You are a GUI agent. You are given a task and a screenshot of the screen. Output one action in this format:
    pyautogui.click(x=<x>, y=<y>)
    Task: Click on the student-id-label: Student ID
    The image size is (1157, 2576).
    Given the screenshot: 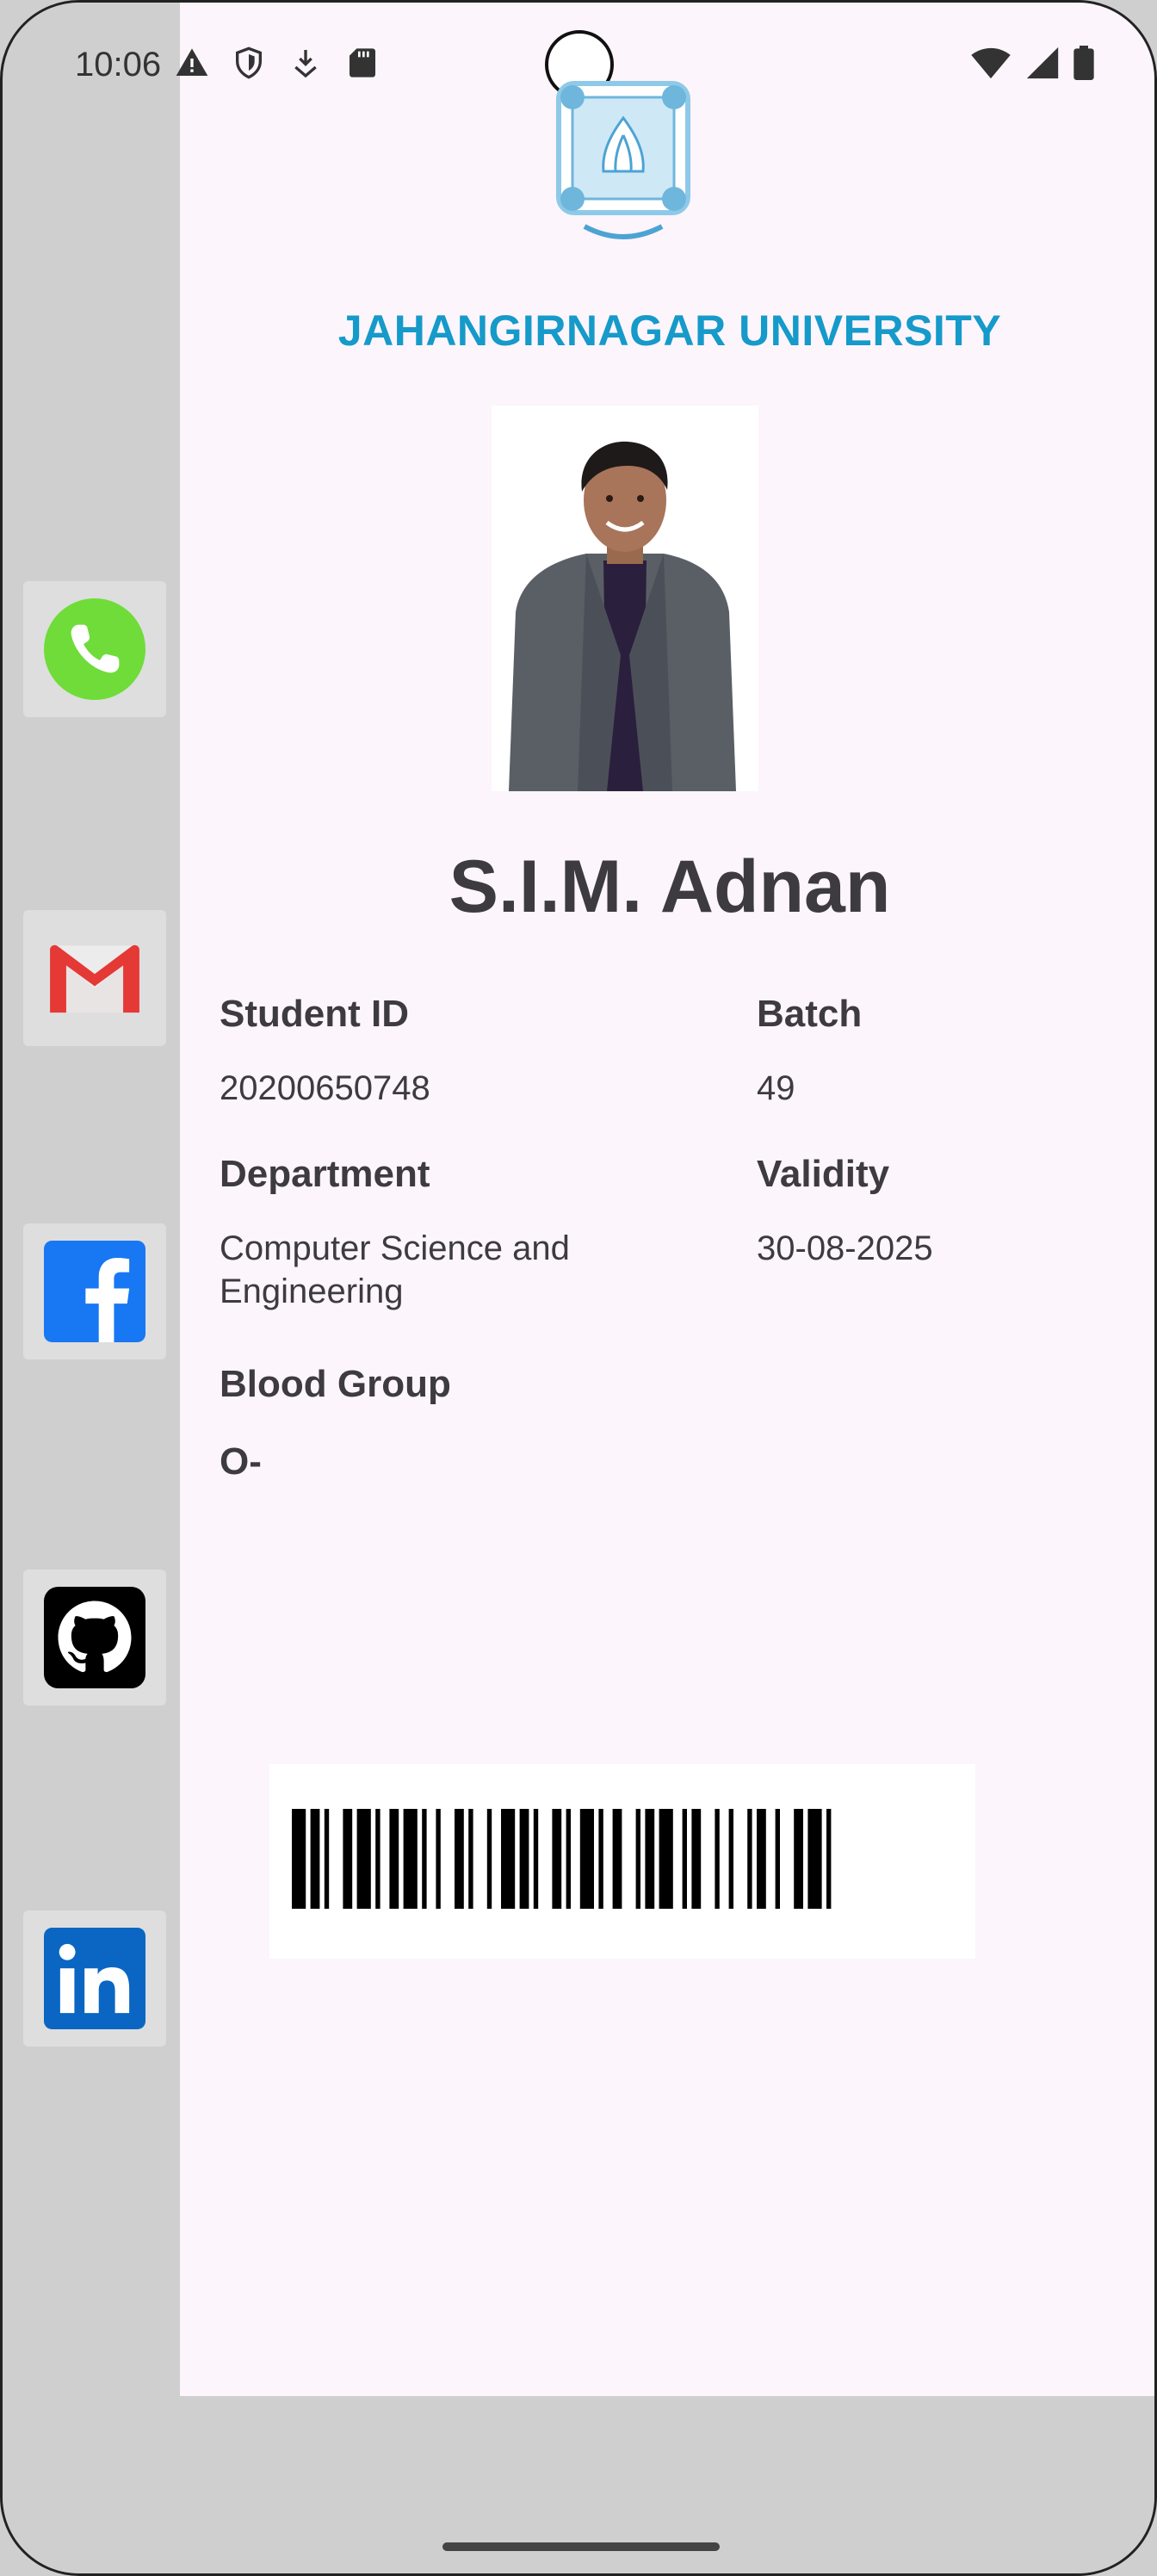 What is the action you would take?
    pyautogui.click(x=314, y=1014)
    